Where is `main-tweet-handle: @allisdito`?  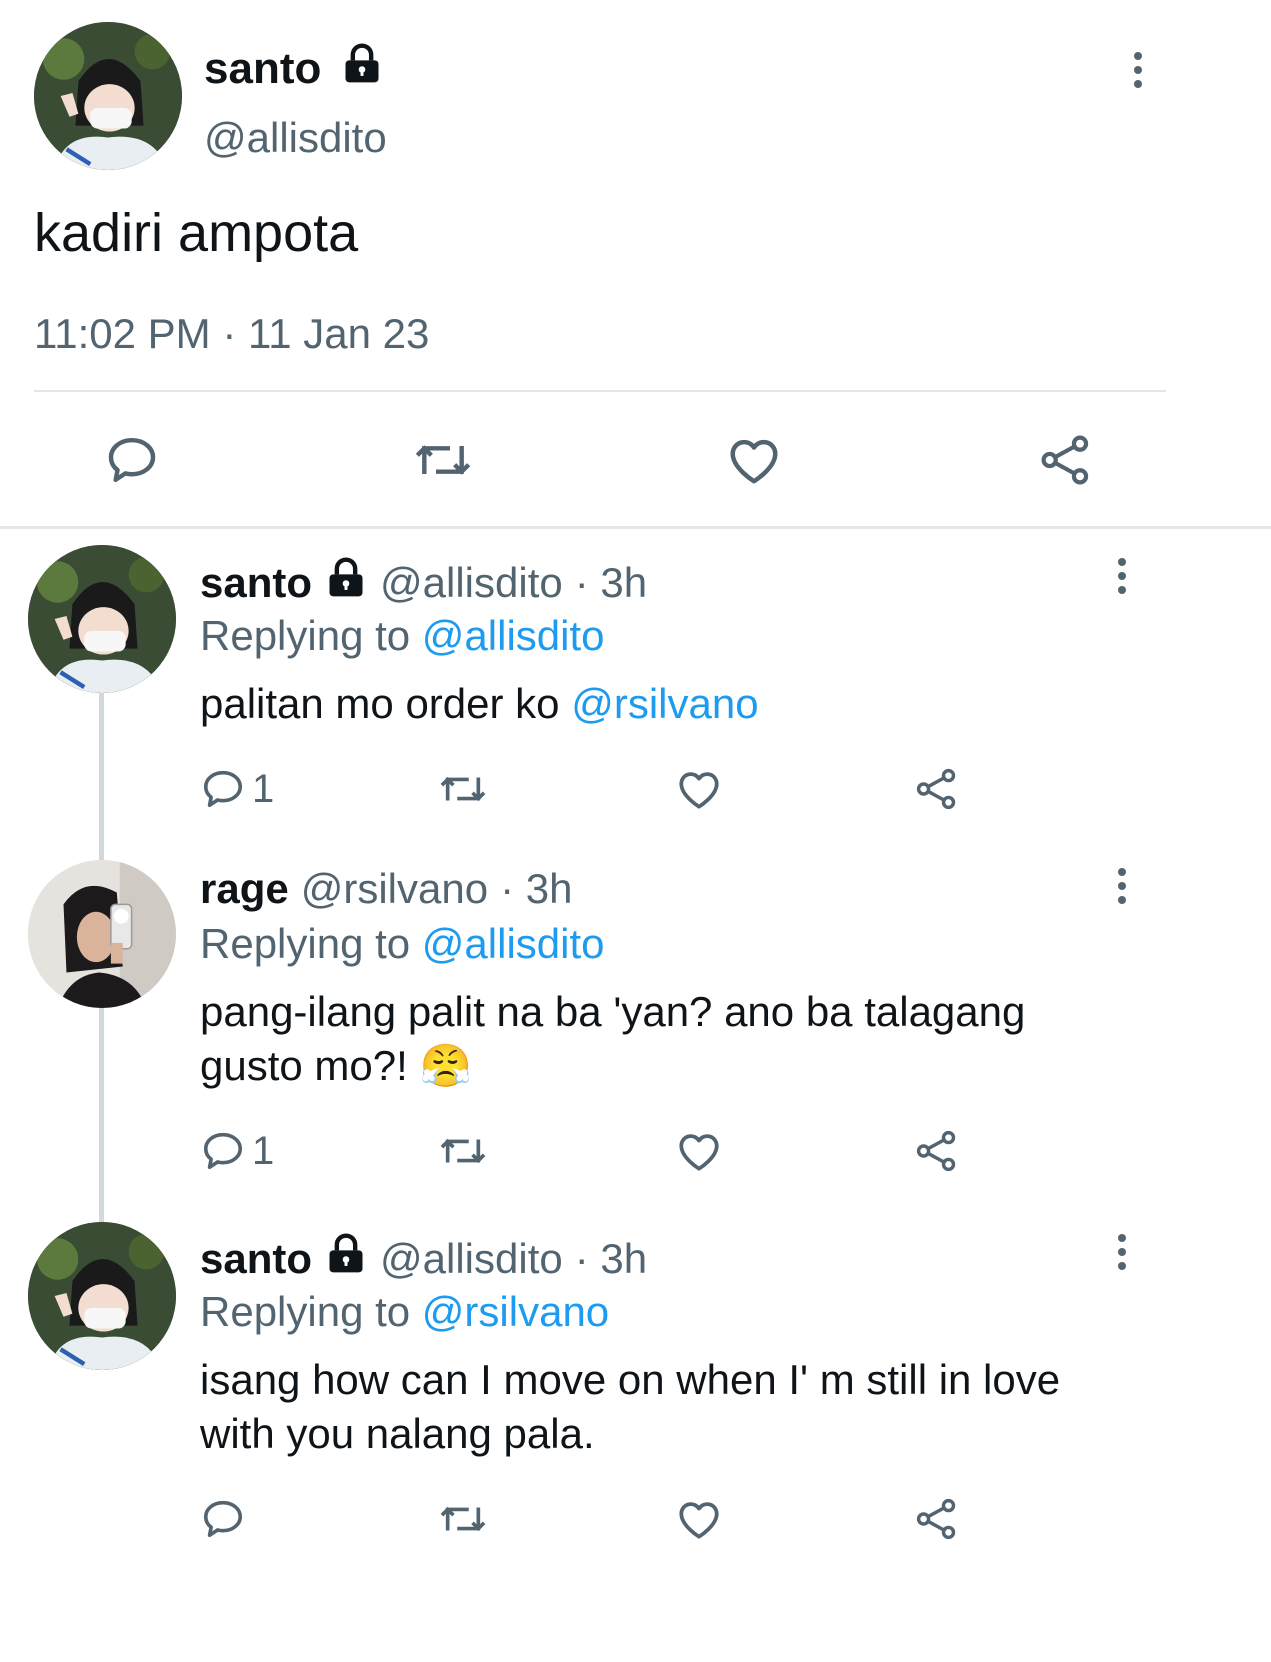 main-tweet-handle: @allisdito is located at coordinates (295, 138).